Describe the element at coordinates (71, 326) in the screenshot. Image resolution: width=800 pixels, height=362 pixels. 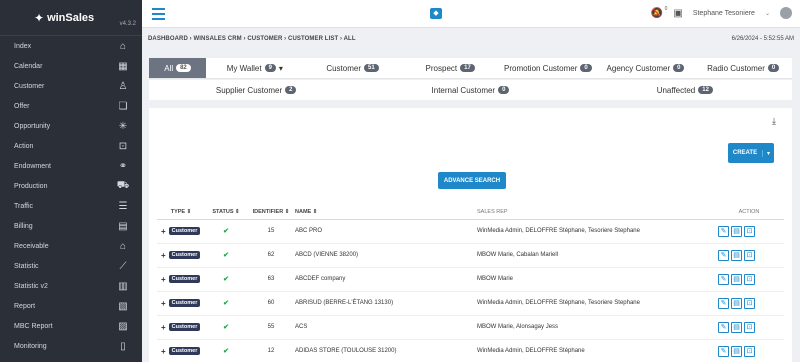
I see `sidebar-item-mbc-report: MBC Report ▨` at that location.